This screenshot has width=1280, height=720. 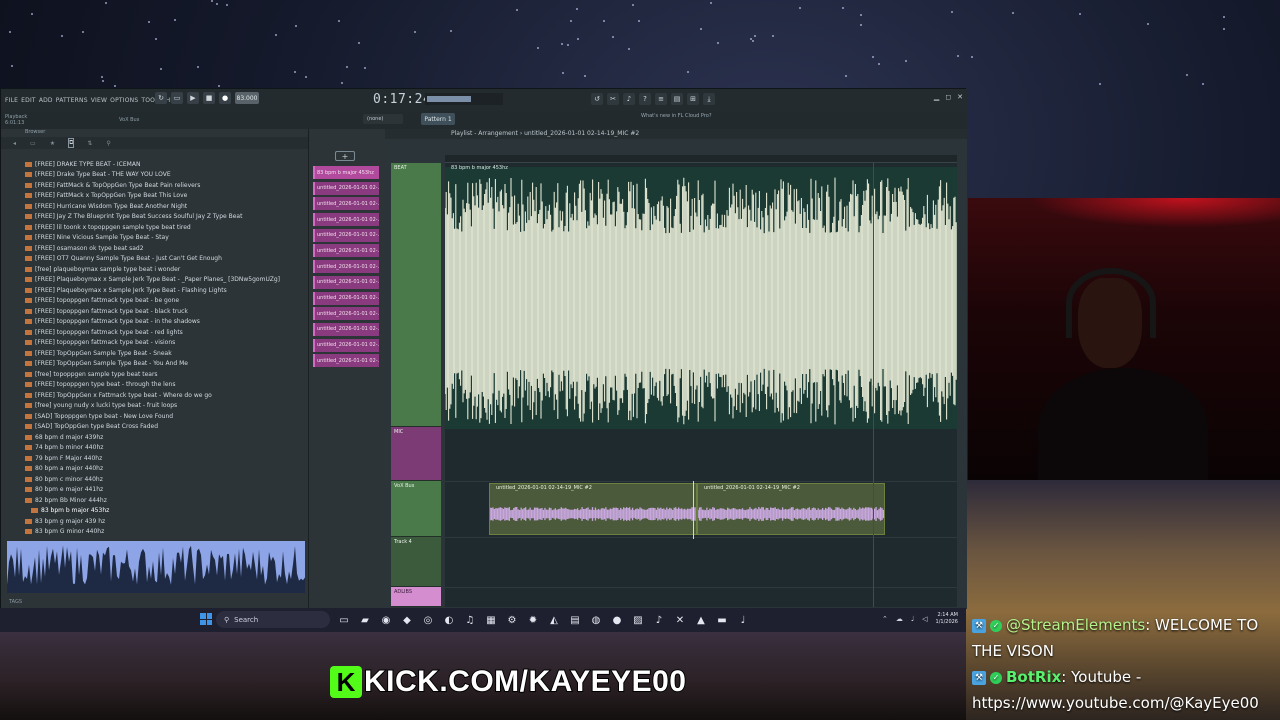 I want to click on chrome-icon: ◎, so click(x=428, y=620).